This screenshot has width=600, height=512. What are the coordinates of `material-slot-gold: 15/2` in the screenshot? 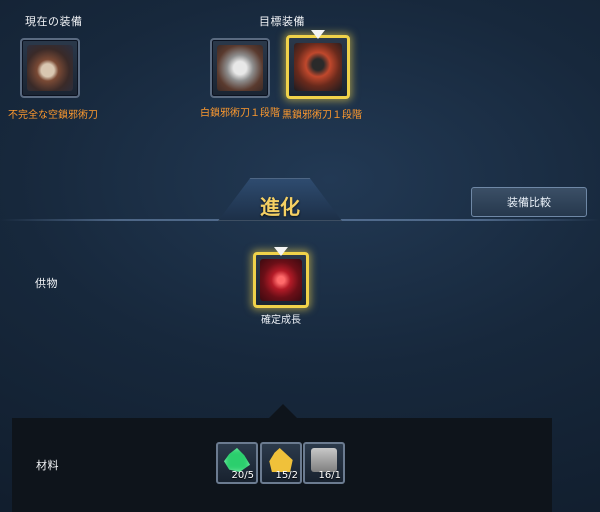 It's located at (281, 463).